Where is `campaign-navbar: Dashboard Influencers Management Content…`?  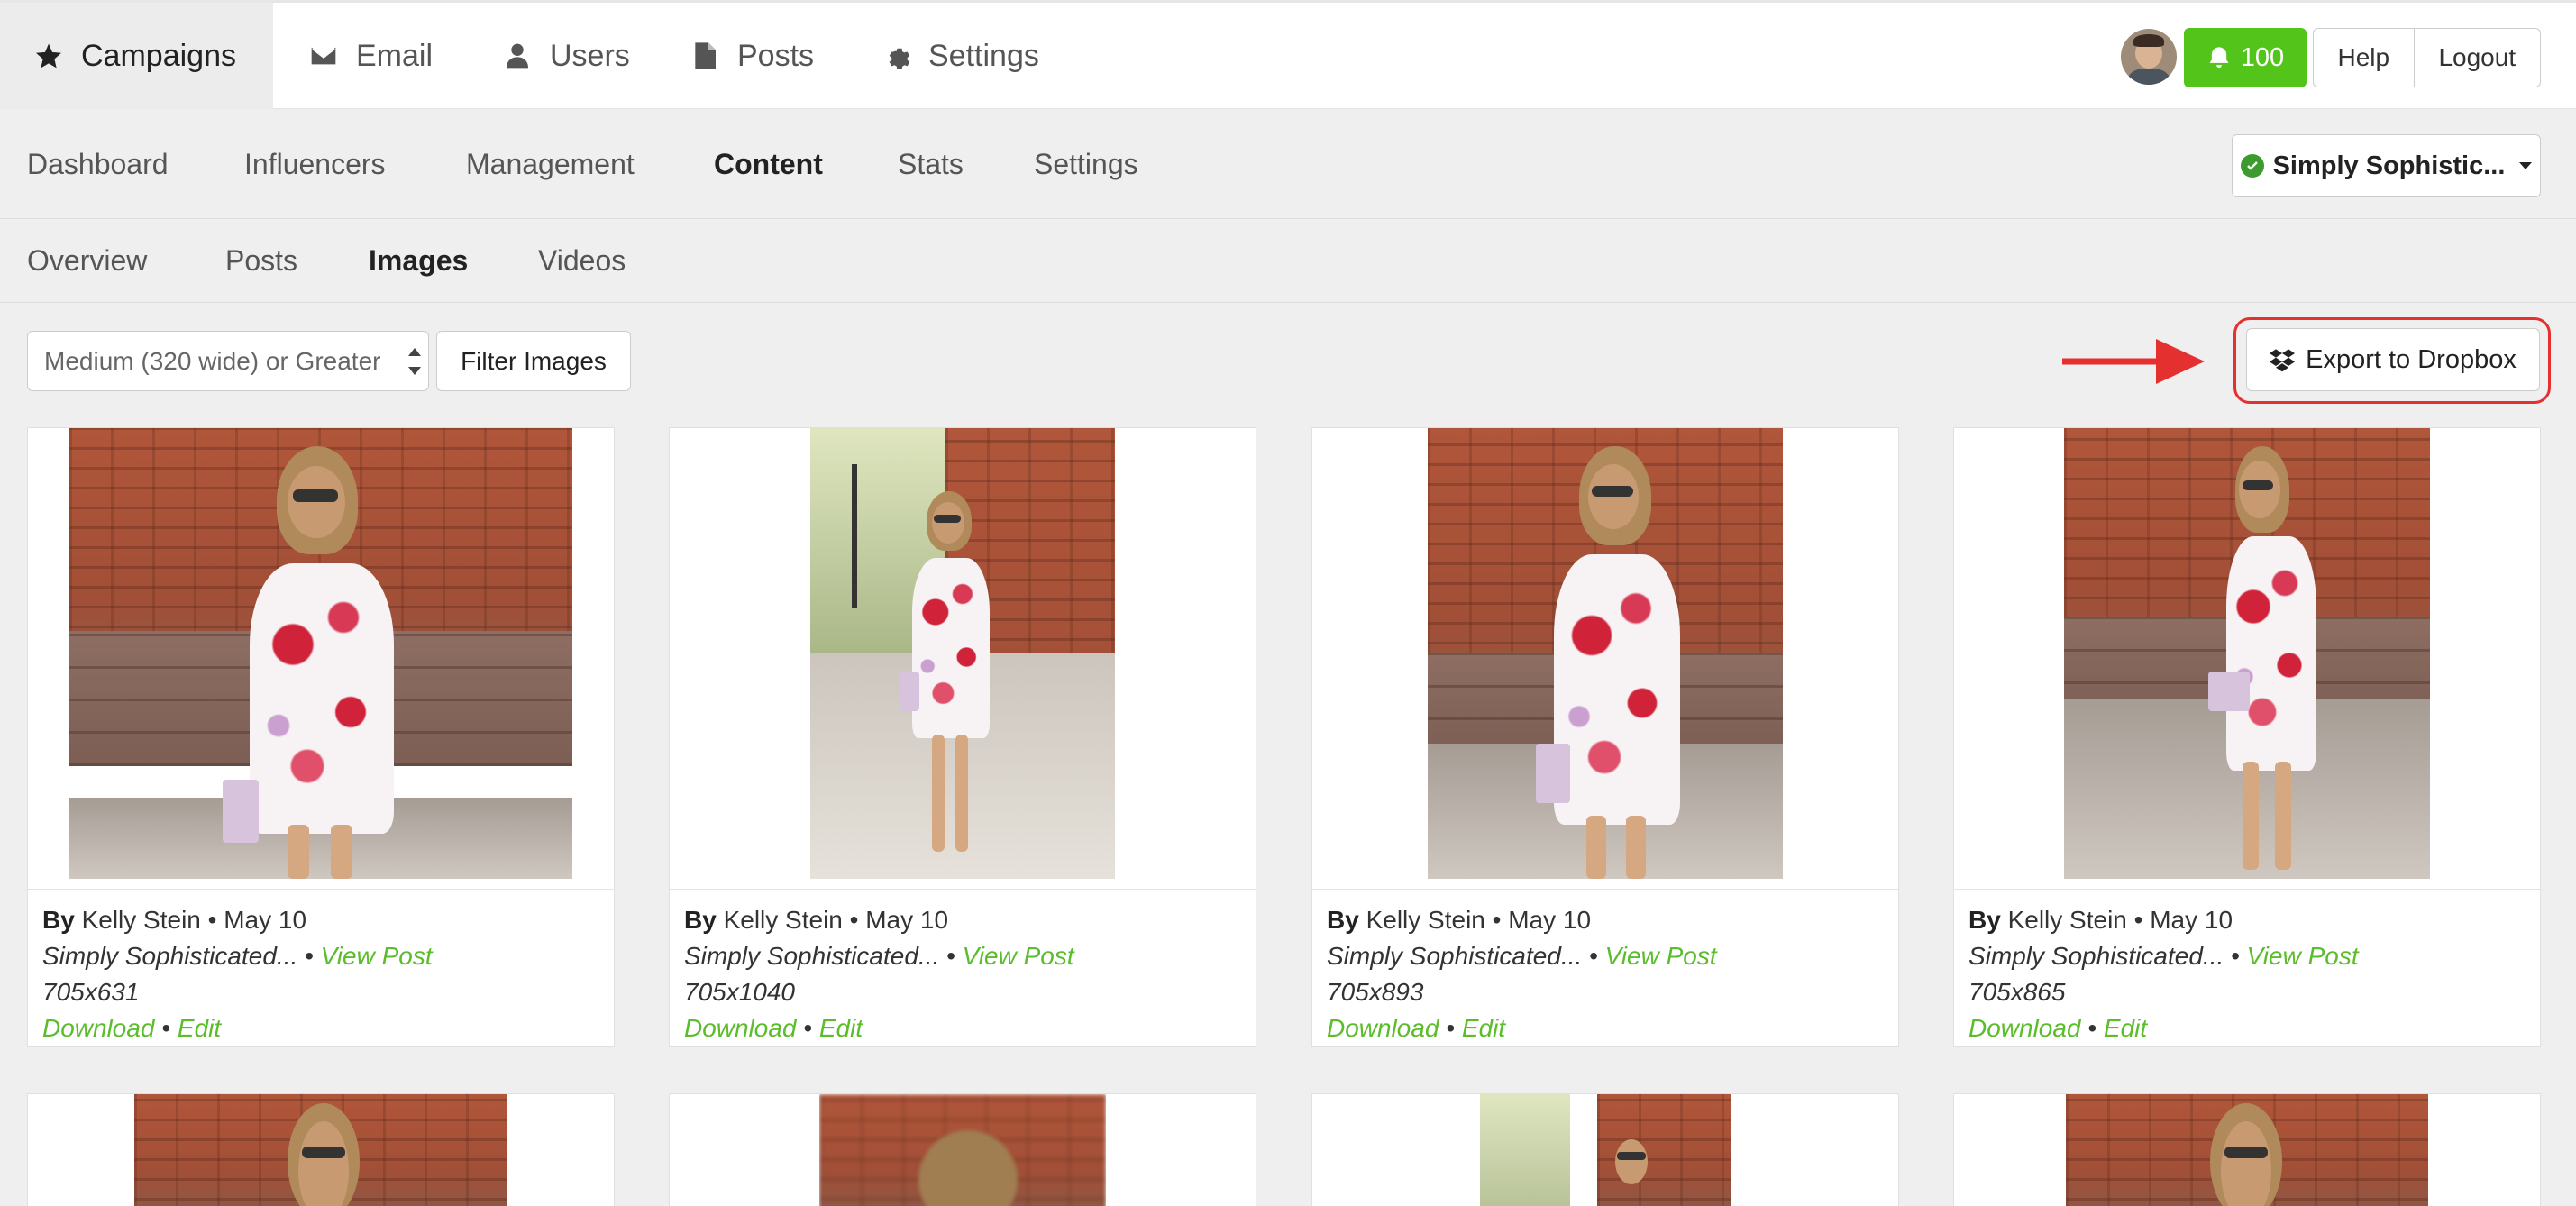 campaign-navbar: Dashboard Influencers Management Content… is located at coordinates (1288, 164).